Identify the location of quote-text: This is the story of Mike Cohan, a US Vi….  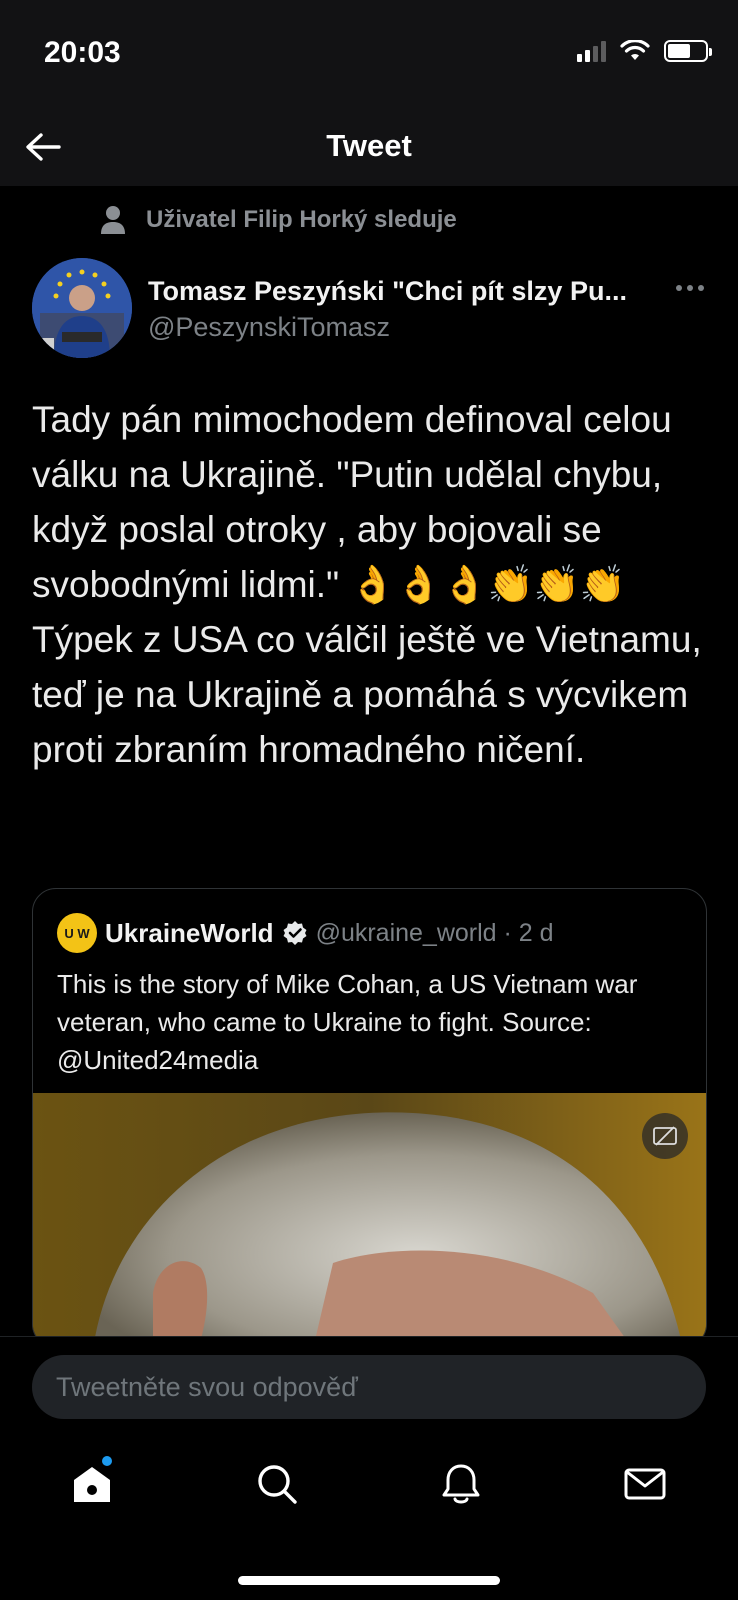
(347, 1022).